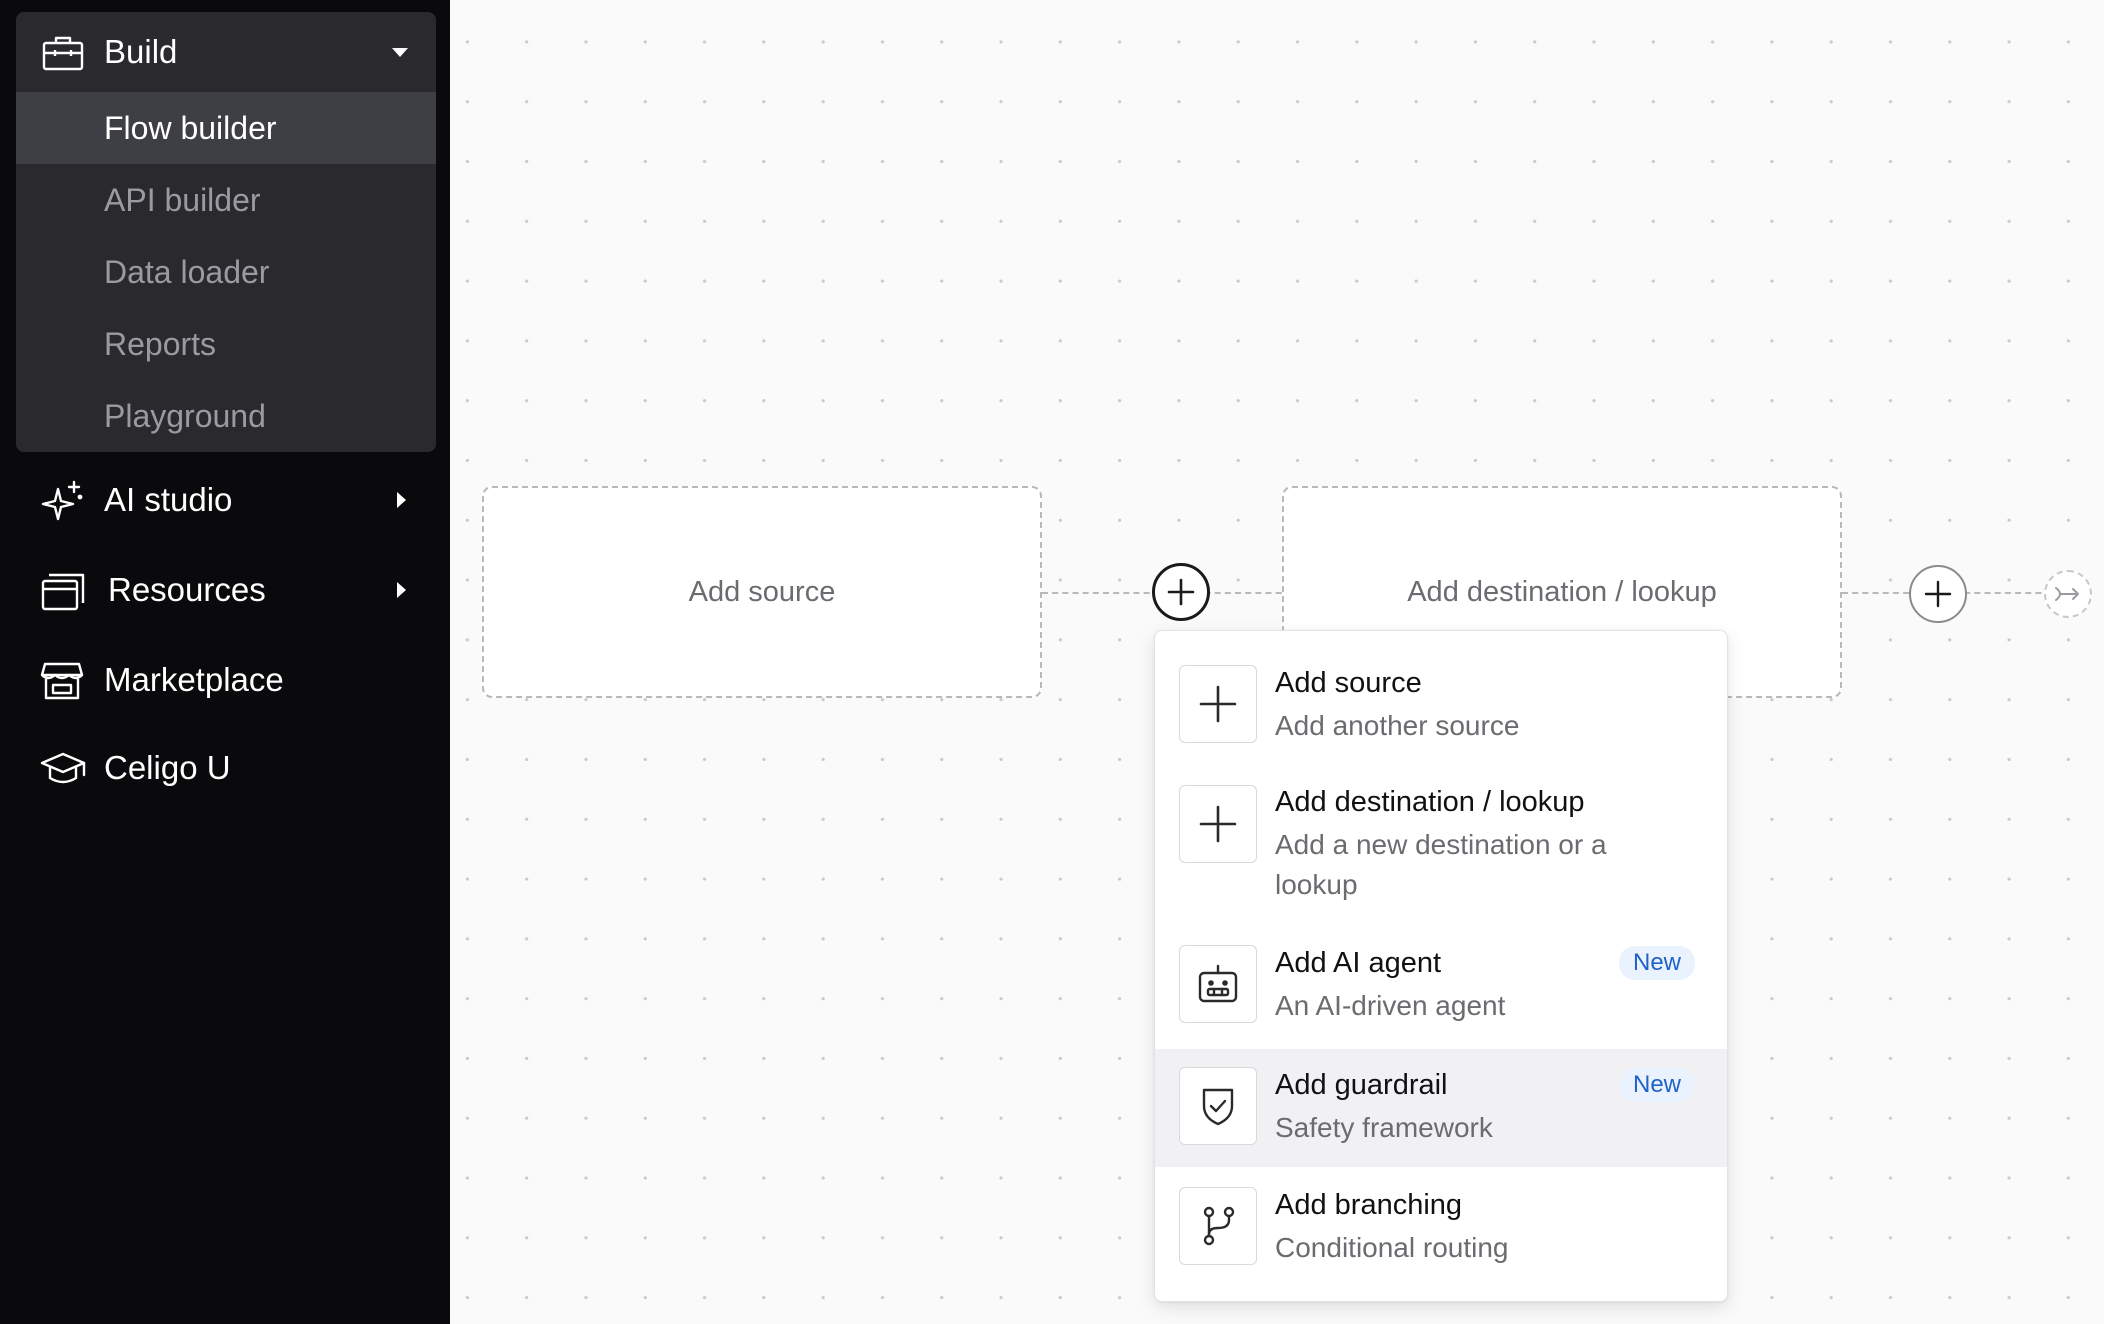  What do you see at coordinates (1441, 864) in the screenshot?
I see `menu-item-description: Add a new destination or a lookup` at bounding box center [1441, 864].